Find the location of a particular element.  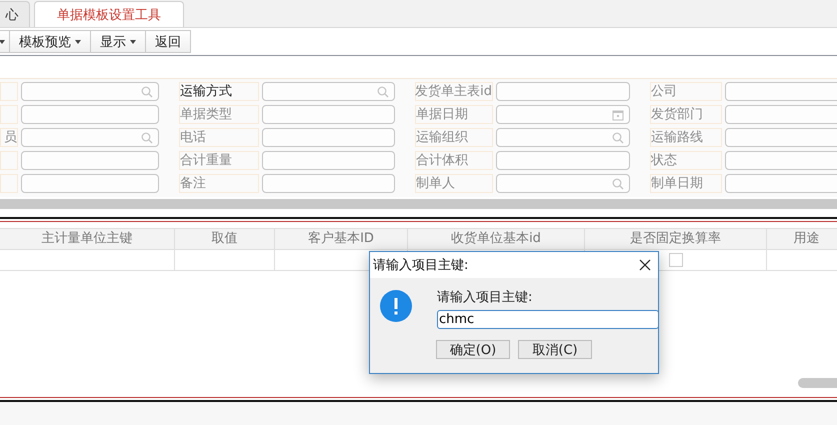

toolbar-button is located at coordinates (5, 41).